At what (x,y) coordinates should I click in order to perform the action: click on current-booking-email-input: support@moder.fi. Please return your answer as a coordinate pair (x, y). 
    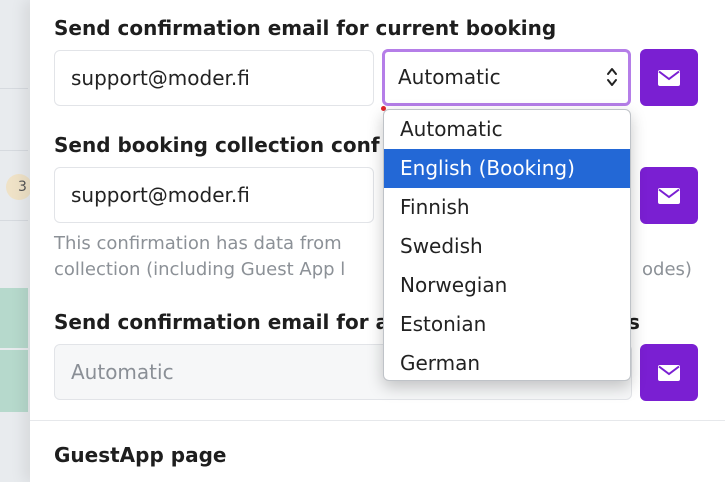
    Looking at the image, I should click on (214, 78).